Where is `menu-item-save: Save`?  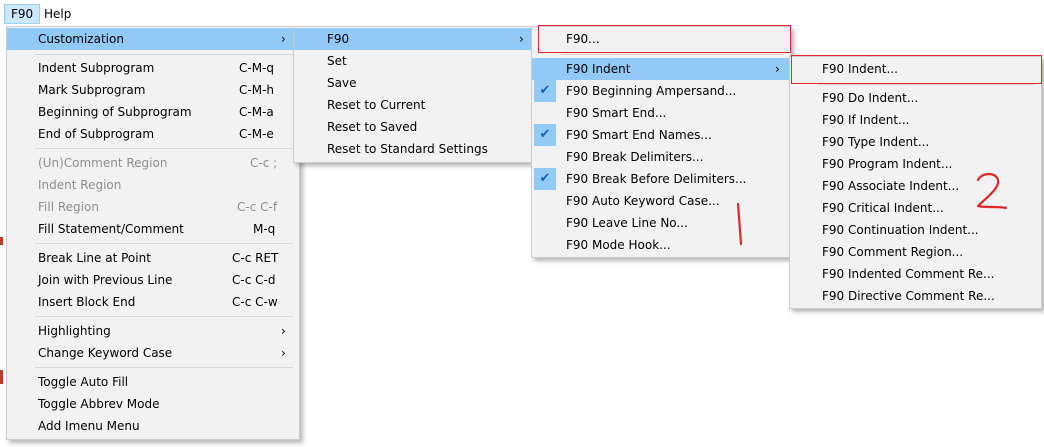 menu-item-save: Save is located at coordinates (414, 83).